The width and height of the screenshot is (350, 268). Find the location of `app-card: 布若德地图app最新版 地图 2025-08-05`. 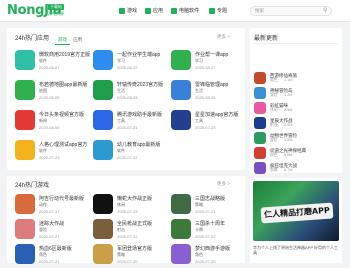

app-card: 布若德地图app最新版 地图 2025-08-05 is located at coordinates (55, 92).